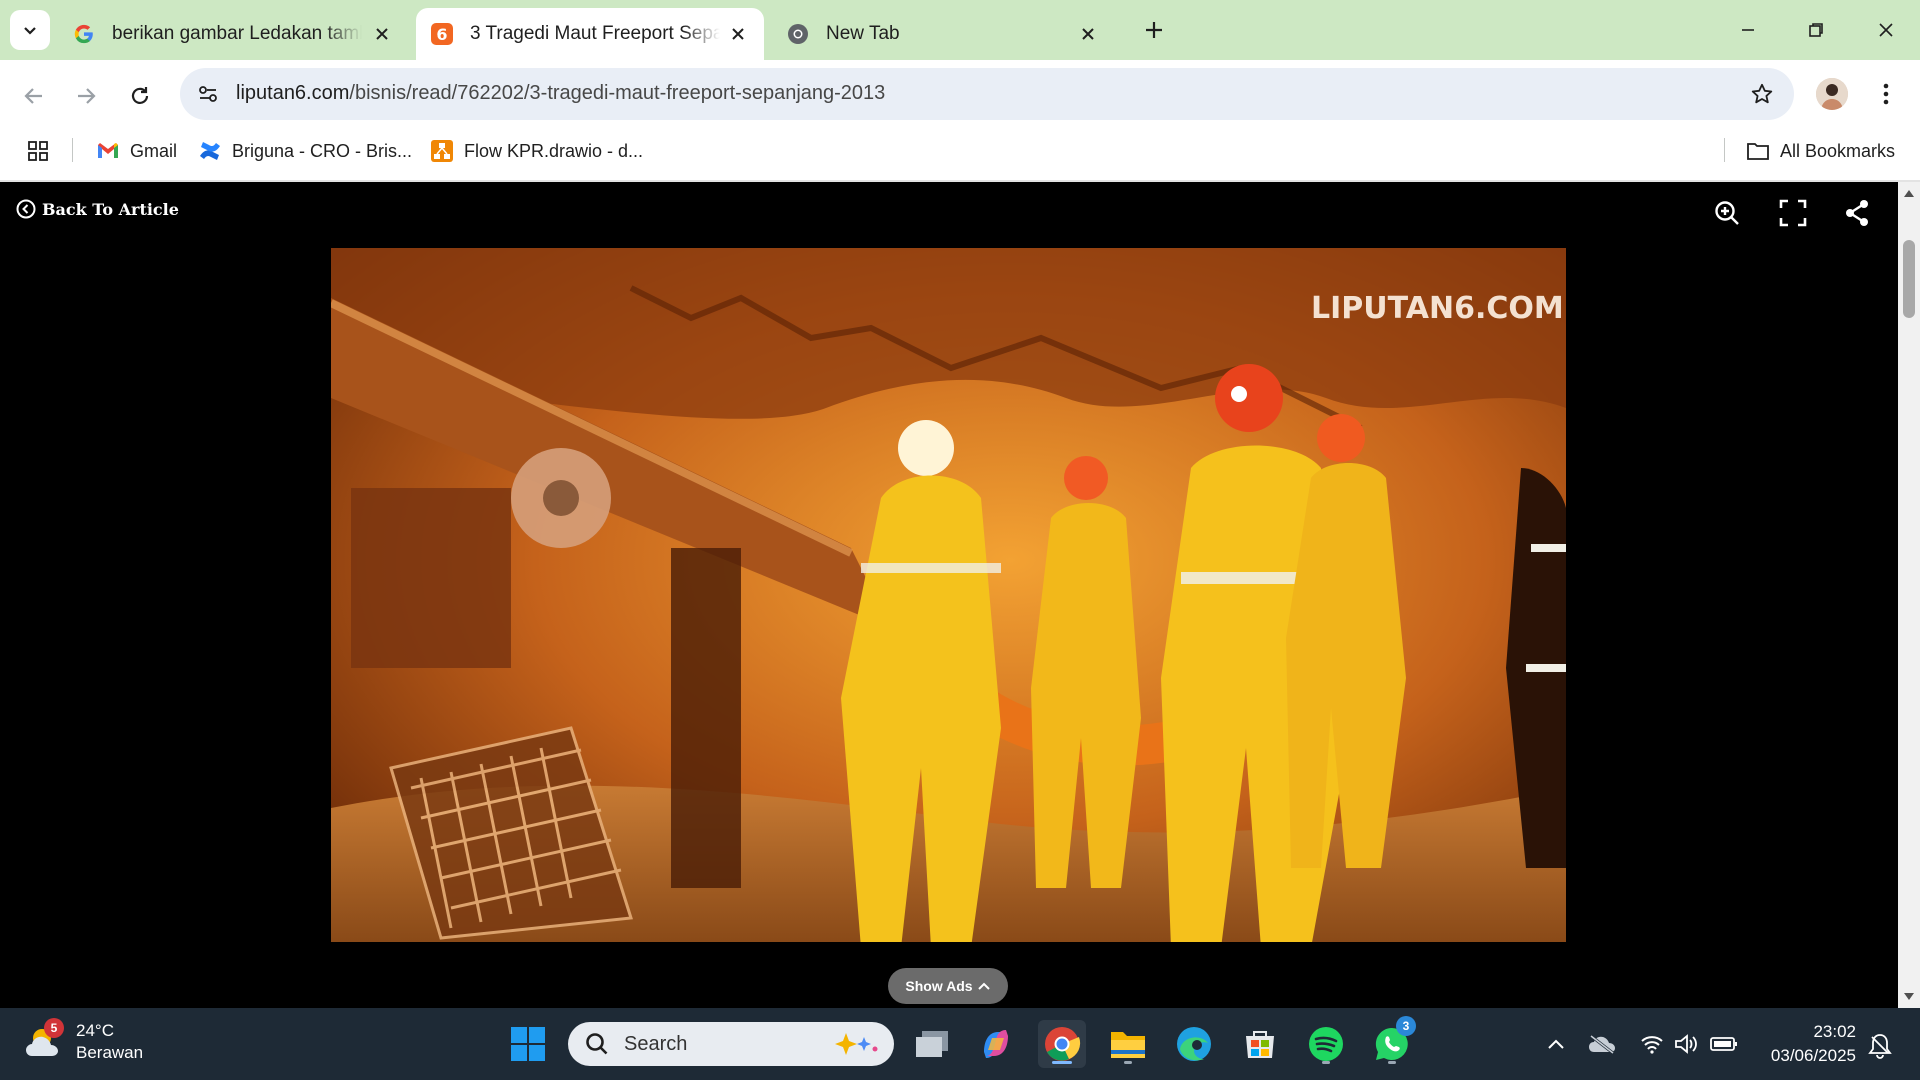 This screenshot has height=1080, width=1920. What do you see at coordinates (1909, 193) in the screenshot?
I see `scroll-up-icon` at bounding box center [1909, 193].